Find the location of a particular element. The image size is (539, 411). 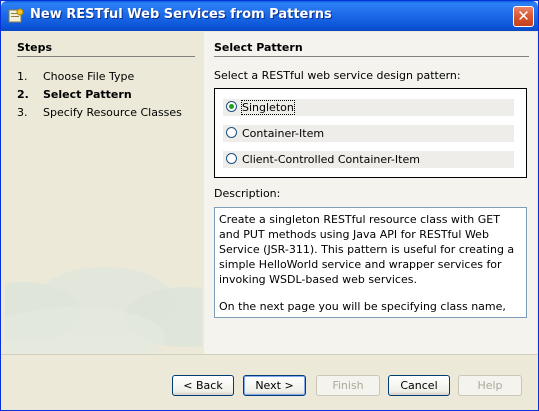

cancel-button: Cancel is located at coordinates (419, 385).